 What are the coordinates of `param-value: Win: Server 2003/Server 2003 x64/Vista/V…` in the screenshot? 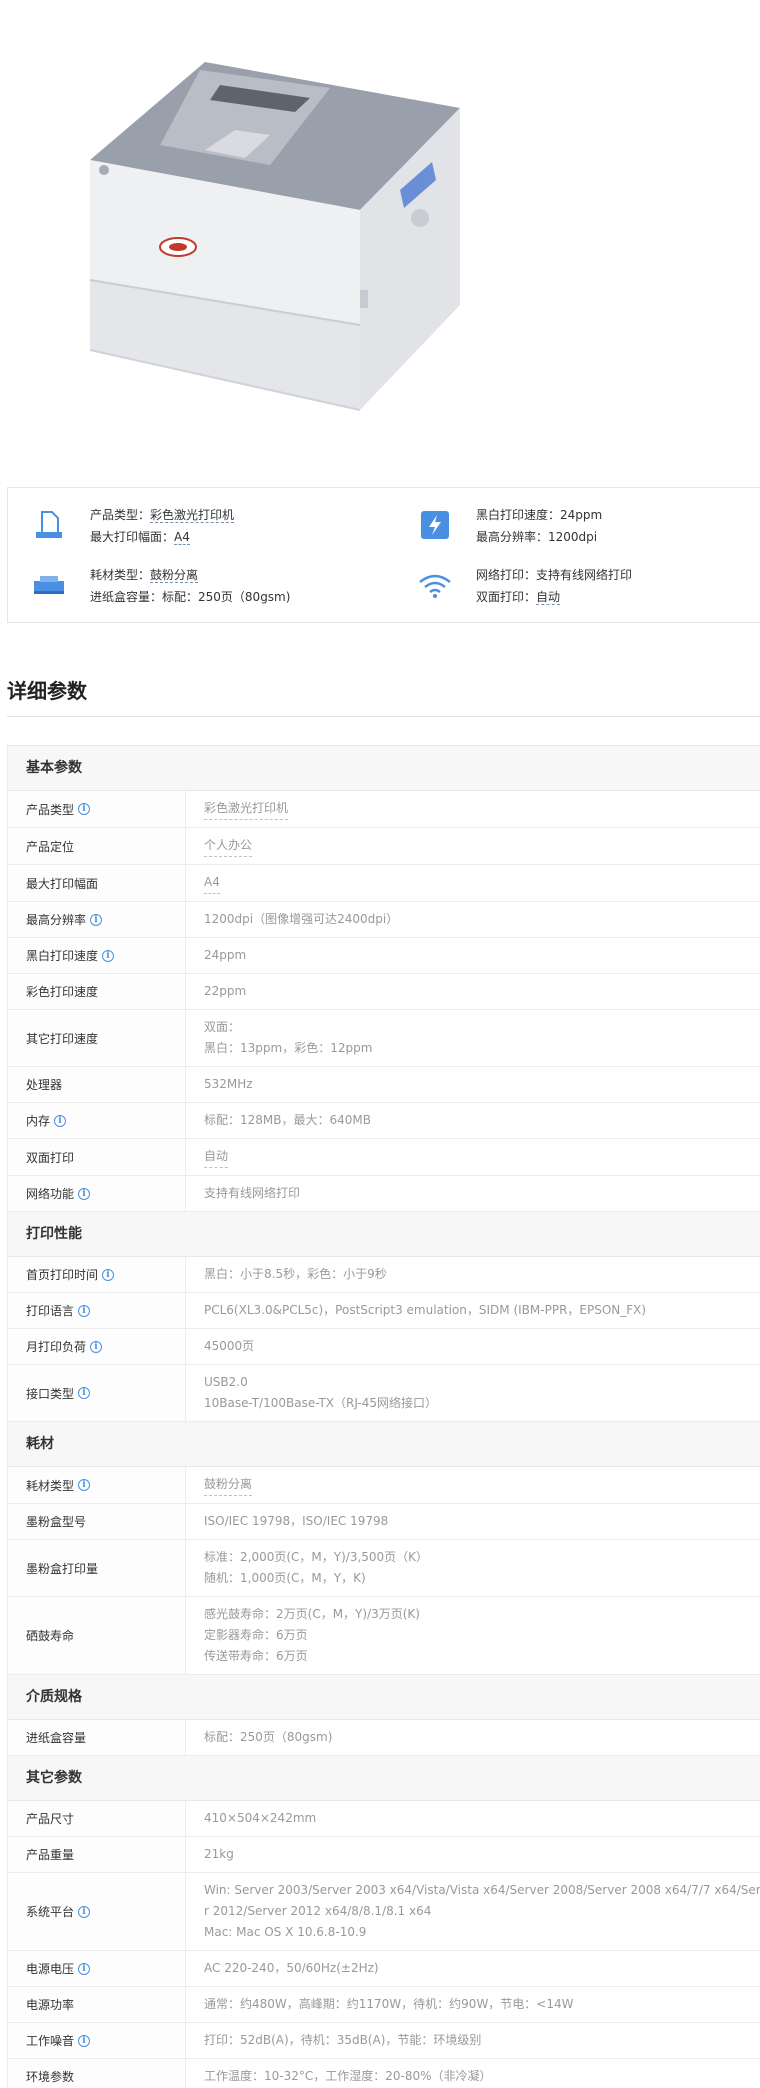 It's located at (473, 1911).